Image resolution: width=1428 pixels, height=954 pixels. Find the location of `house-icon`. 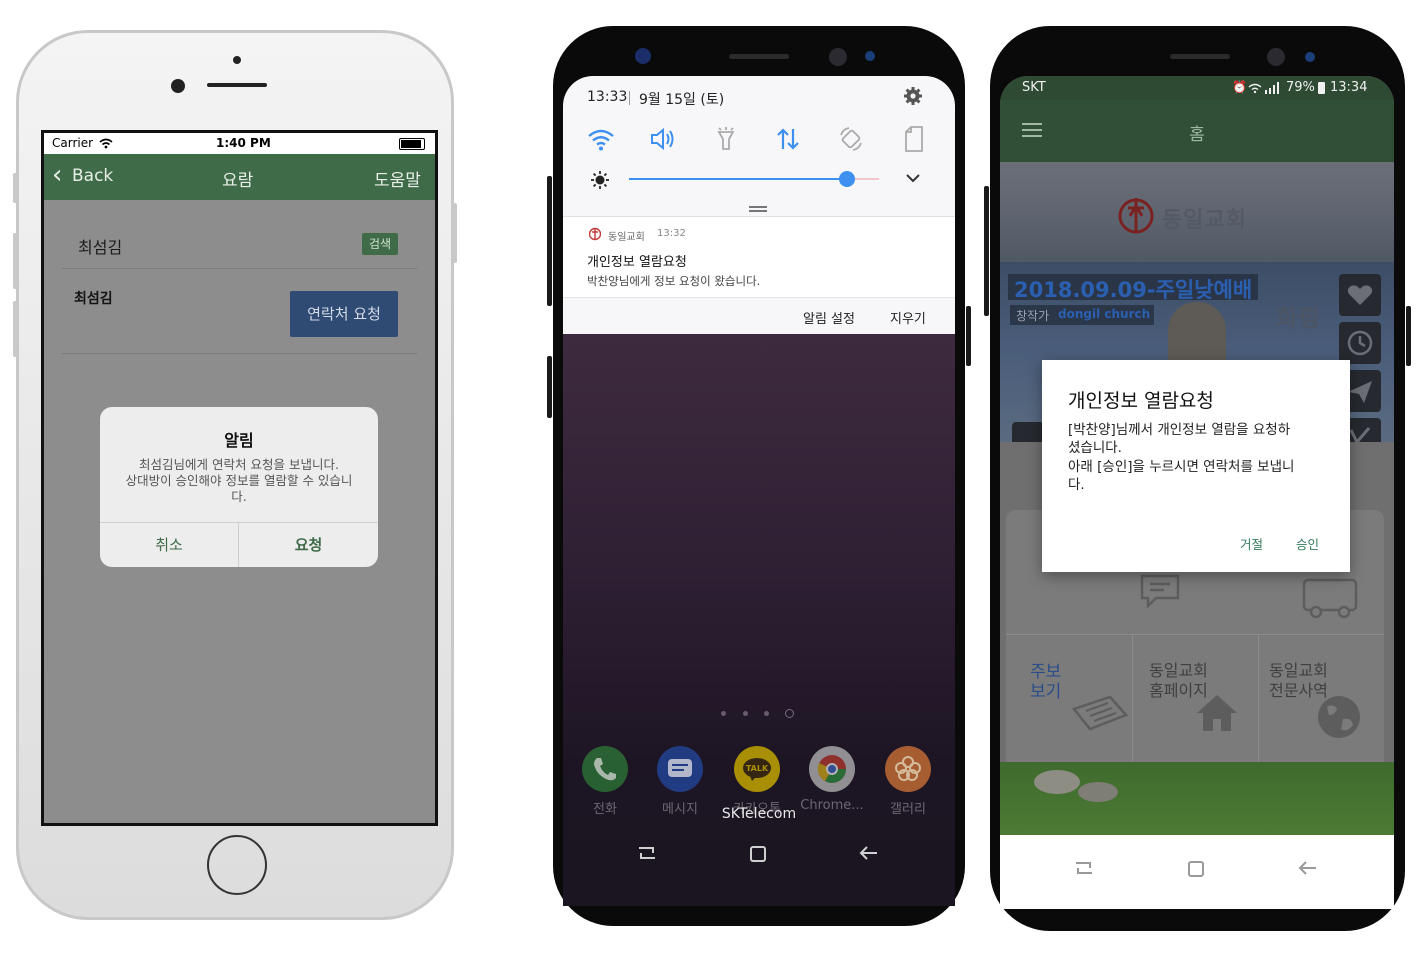

house-icon is located at coordinates (1217, 713).